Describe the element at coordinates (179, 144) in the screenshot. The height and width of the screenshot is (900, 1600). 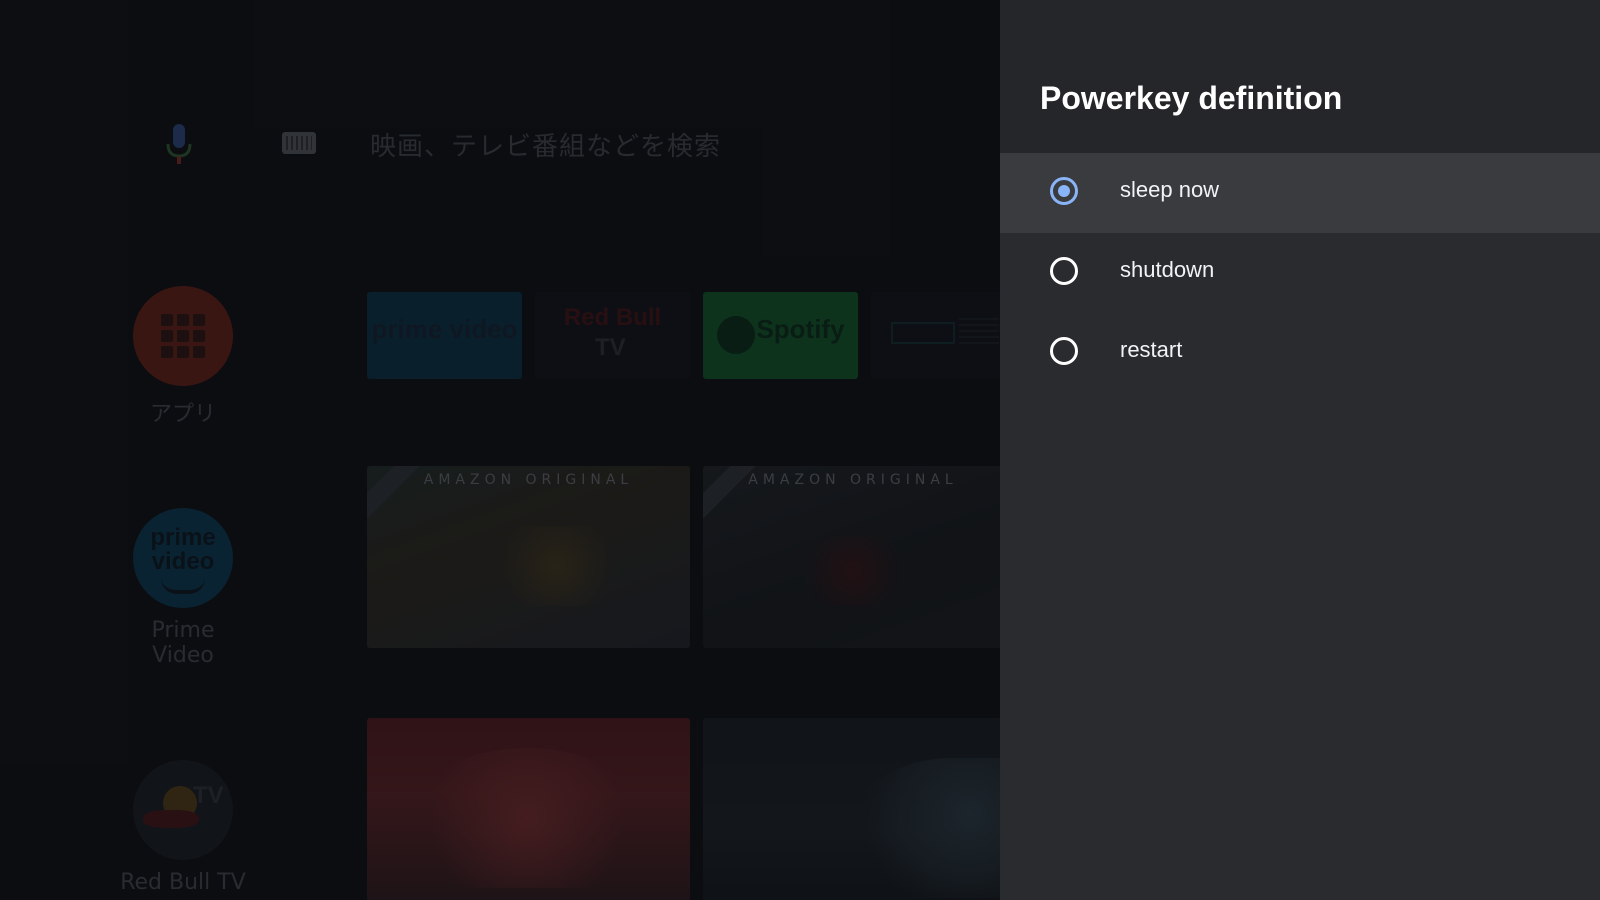
I see `mic-icon` at that location.